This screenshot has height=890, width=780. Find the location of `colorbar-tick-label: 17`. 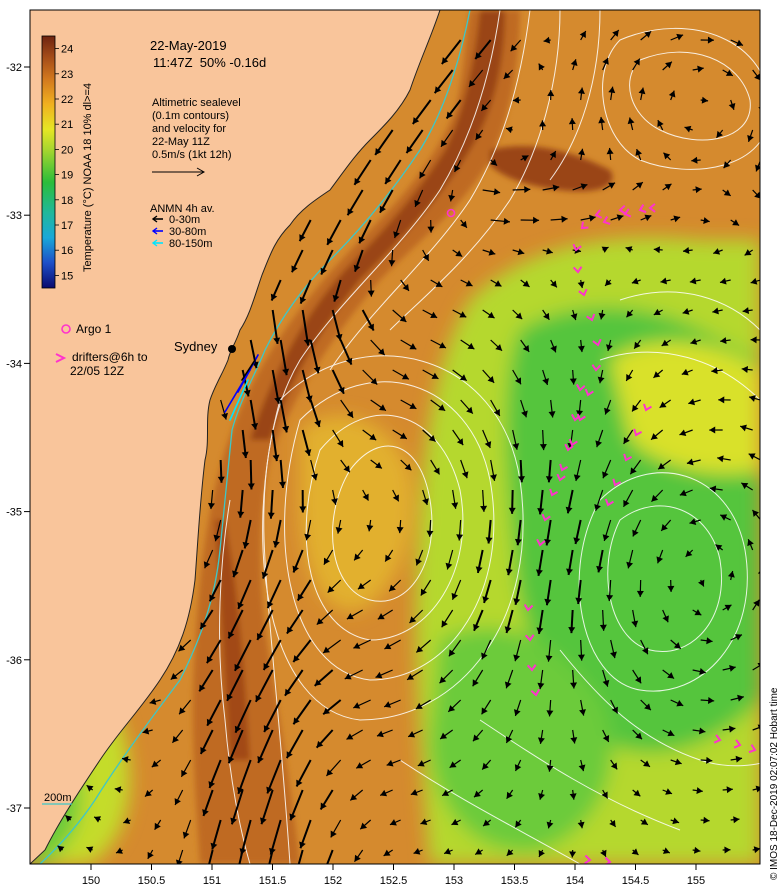

colorbar-tick-label: 17 is located at coordinates (67, 226).